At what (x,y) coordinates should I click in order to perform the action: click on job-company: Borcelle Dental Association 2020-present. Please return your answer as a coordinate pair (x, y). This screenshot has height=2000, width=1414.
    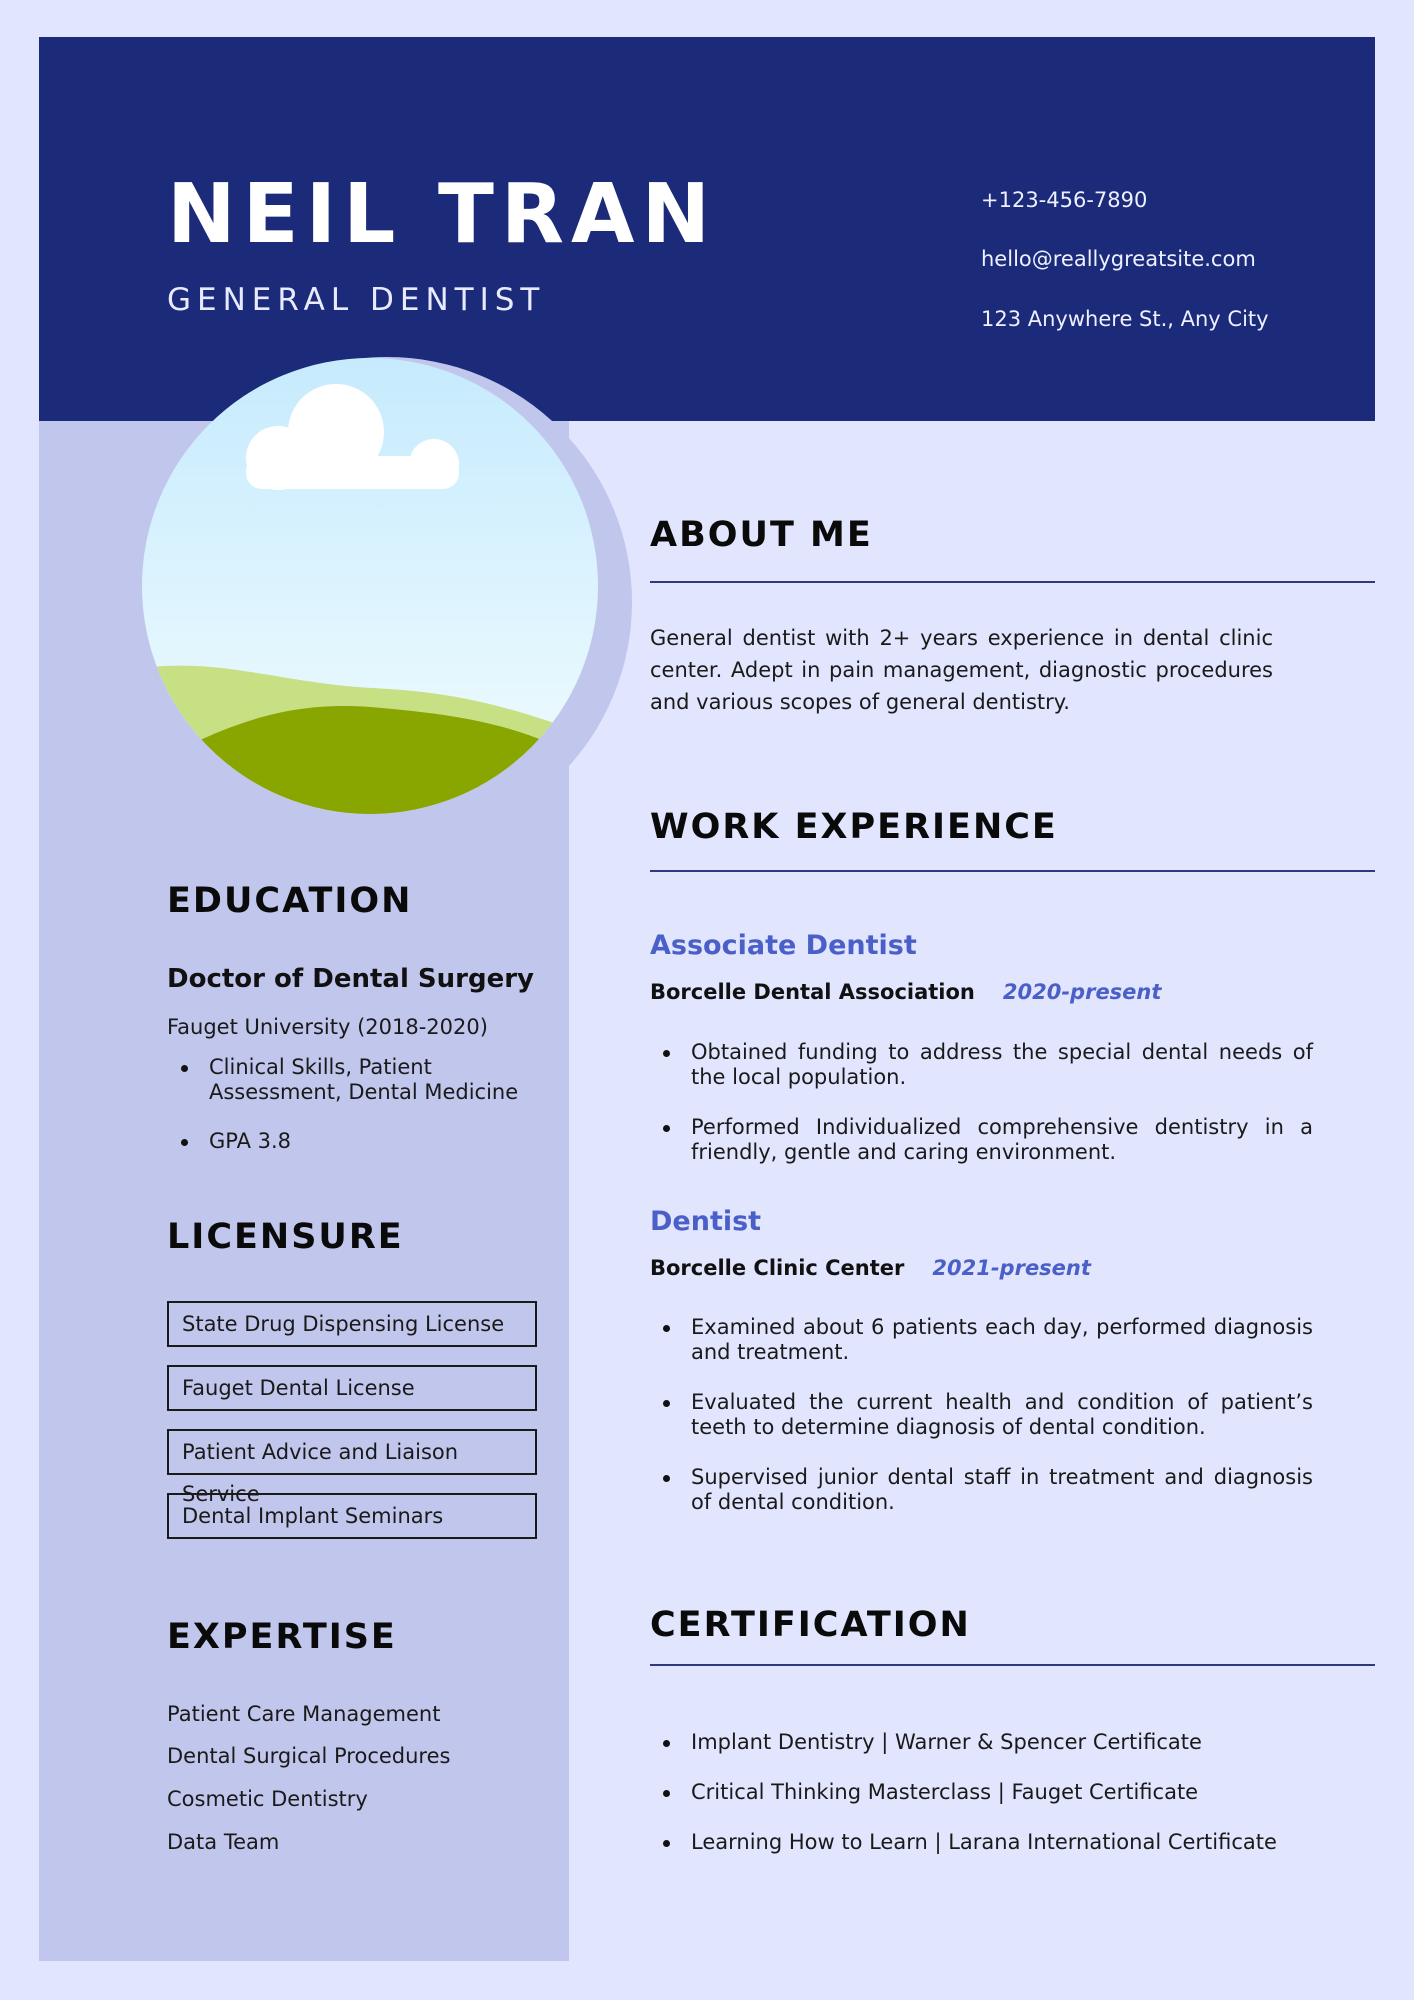
    Looking at the image, I should click on (905, 992).